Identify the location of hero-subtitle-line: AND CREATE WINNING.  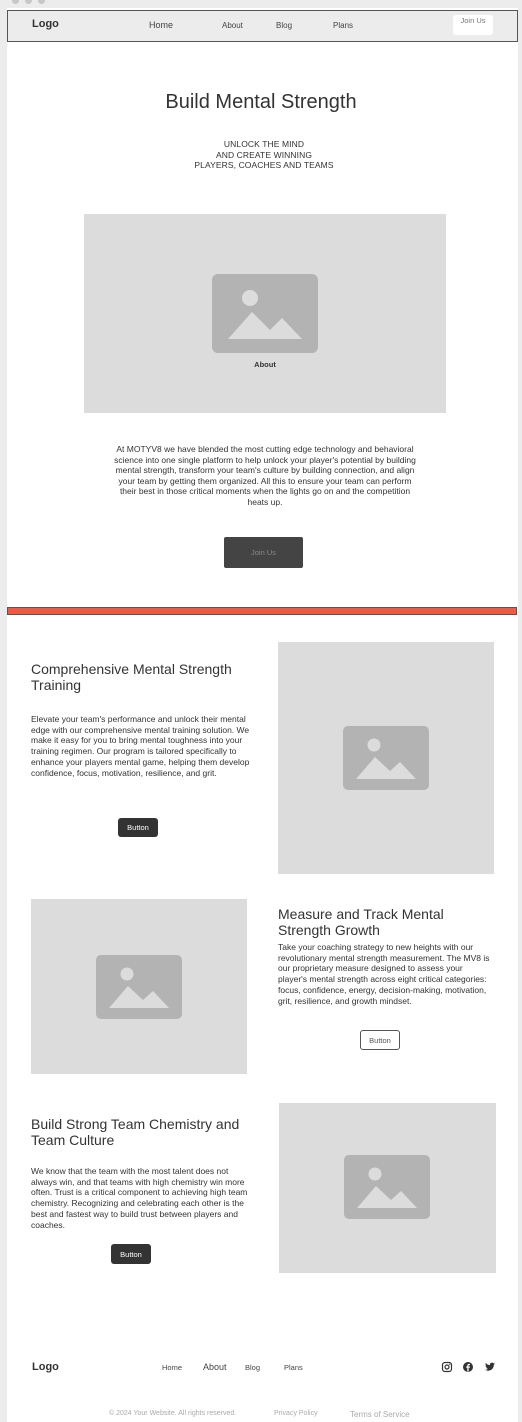
(264, 154).